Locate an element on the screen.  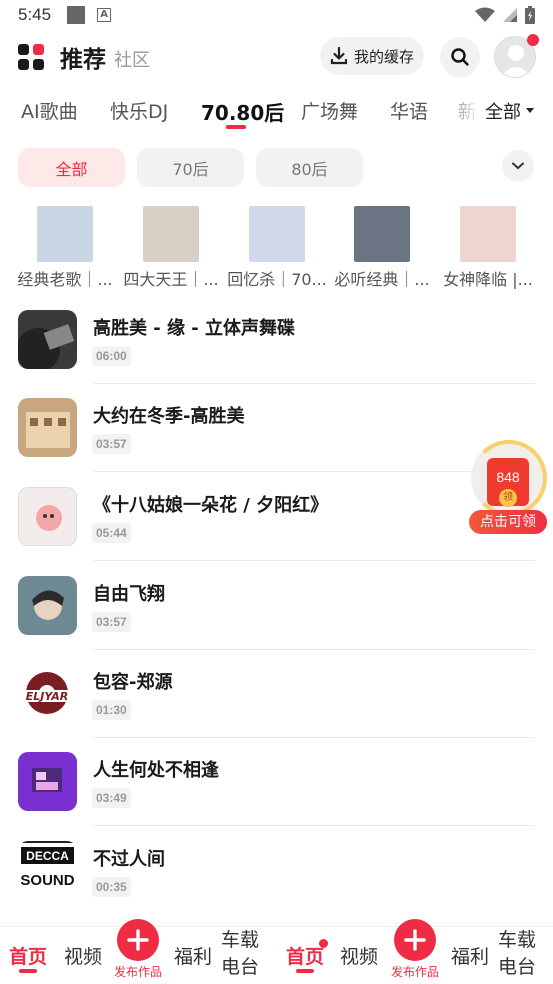
chip-all: 全部 is located at coordinates (71, 167).